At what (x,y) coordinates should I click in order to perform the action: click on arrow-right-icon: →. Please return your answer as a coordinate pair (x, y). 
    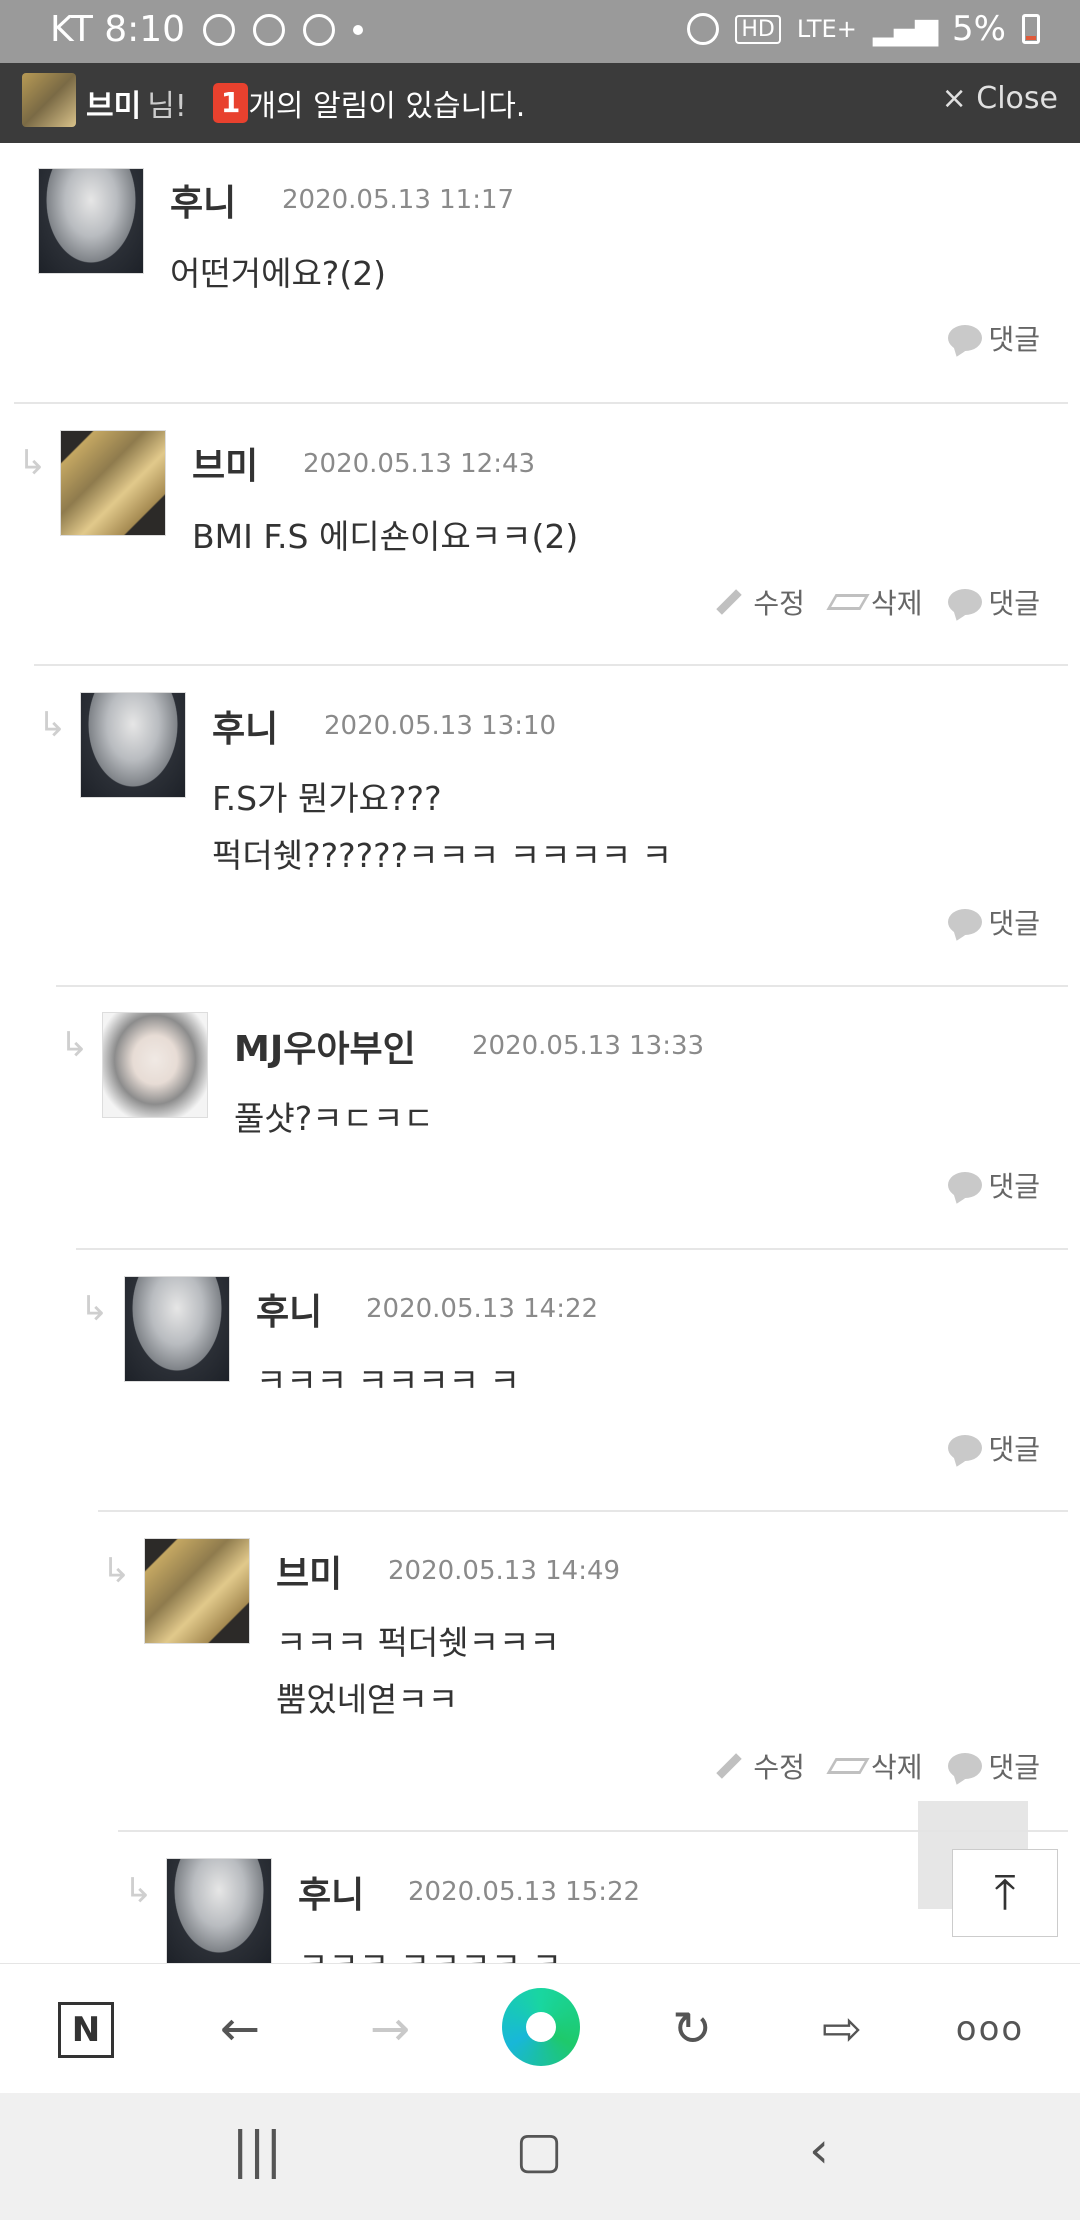
    Looking at the image, I should click on (390, 2029).